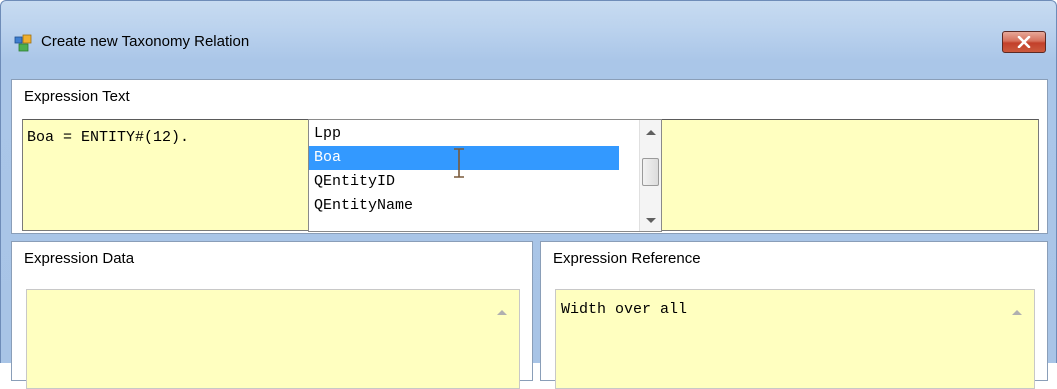  I want to click on expression-data-label: Expression Data, so click(79, 258).